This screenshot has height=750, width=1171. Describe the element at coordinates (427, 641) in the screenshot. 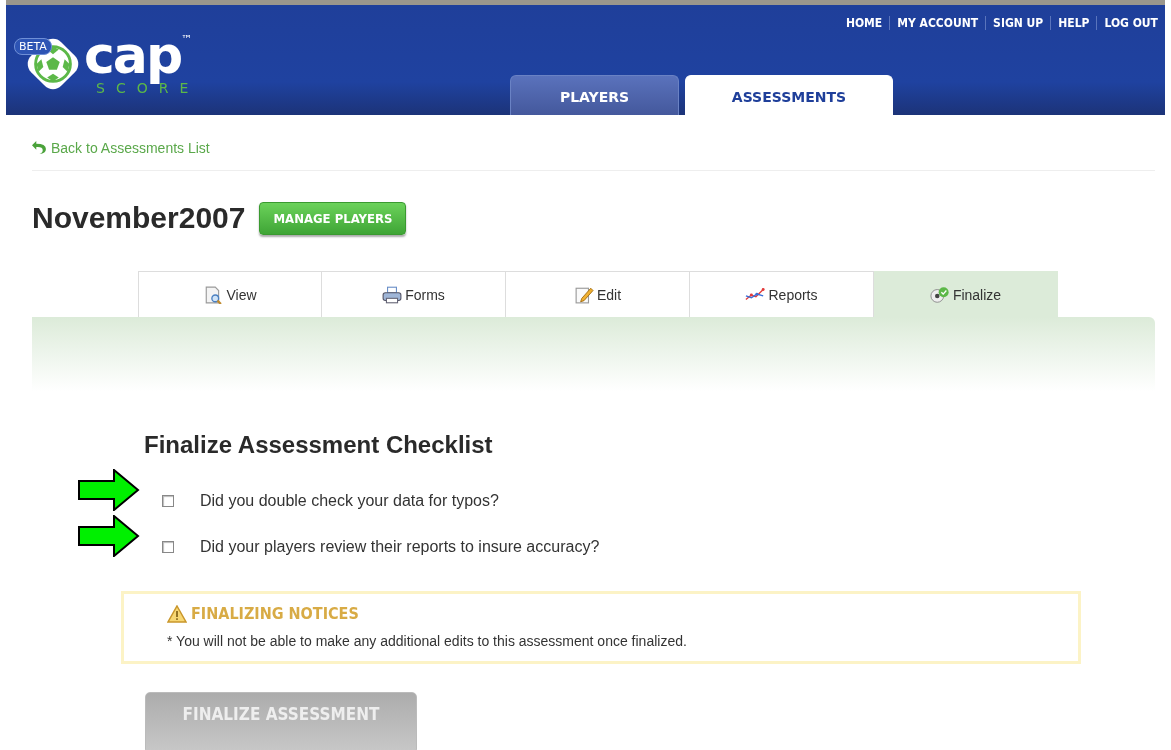

I see `notice-text: * You will not be able to make any additional edits to this assessment once finalized.` at that location.